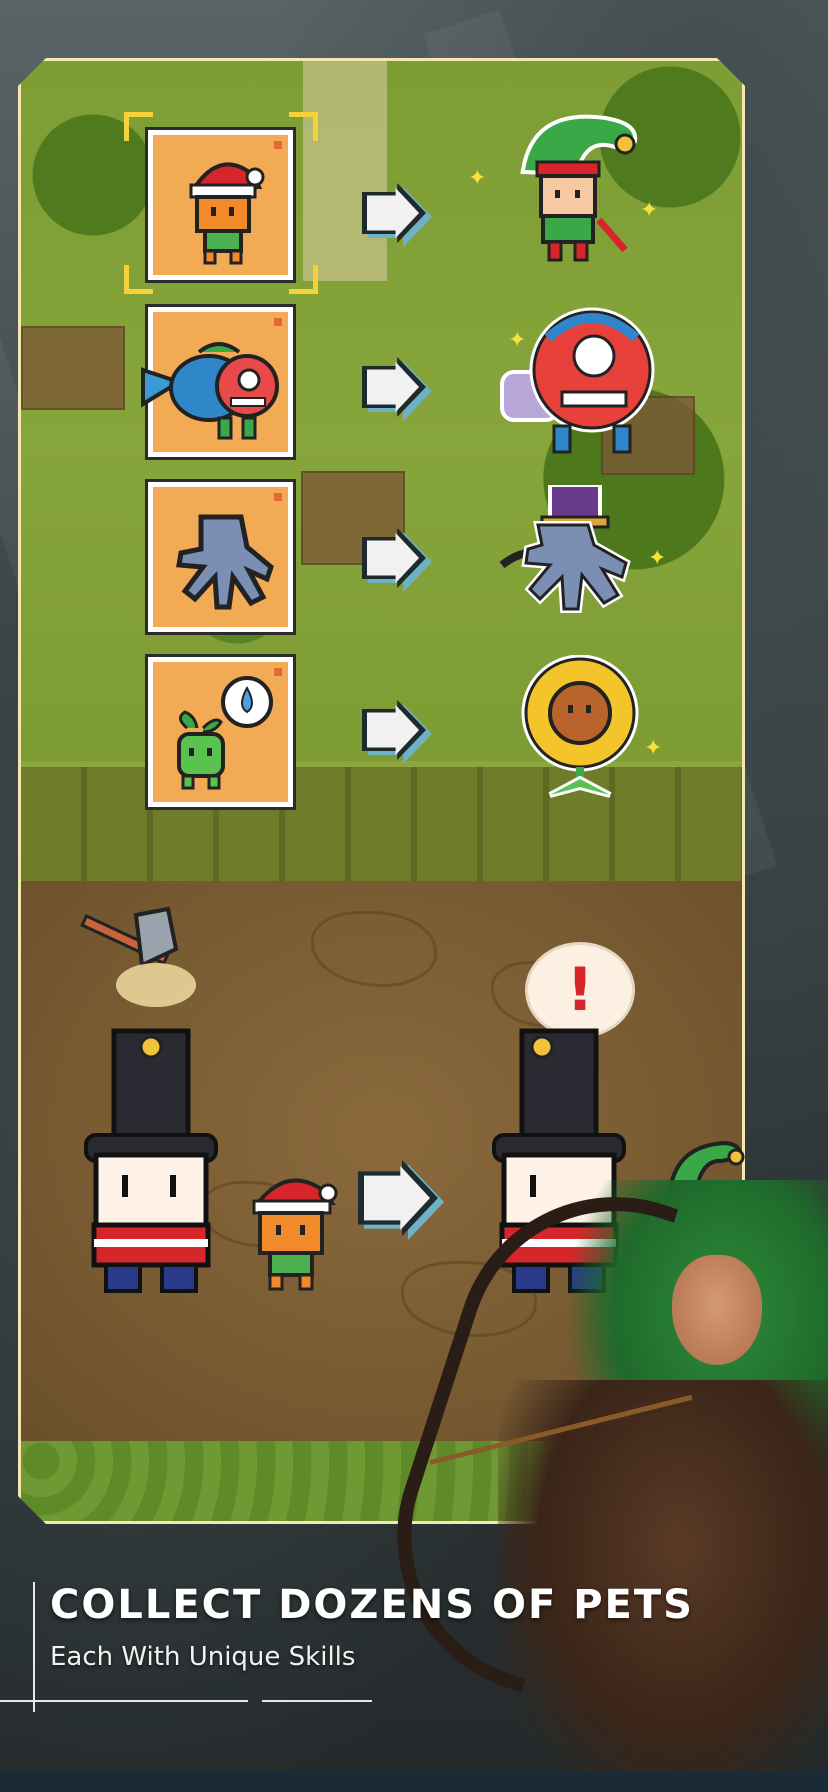 The height and width of the screenshot is (1792, 828). What do you see at coordinates (414, 1782) in the screenshot?
I see `bottom-strip` at bounding box center [414, 1782].